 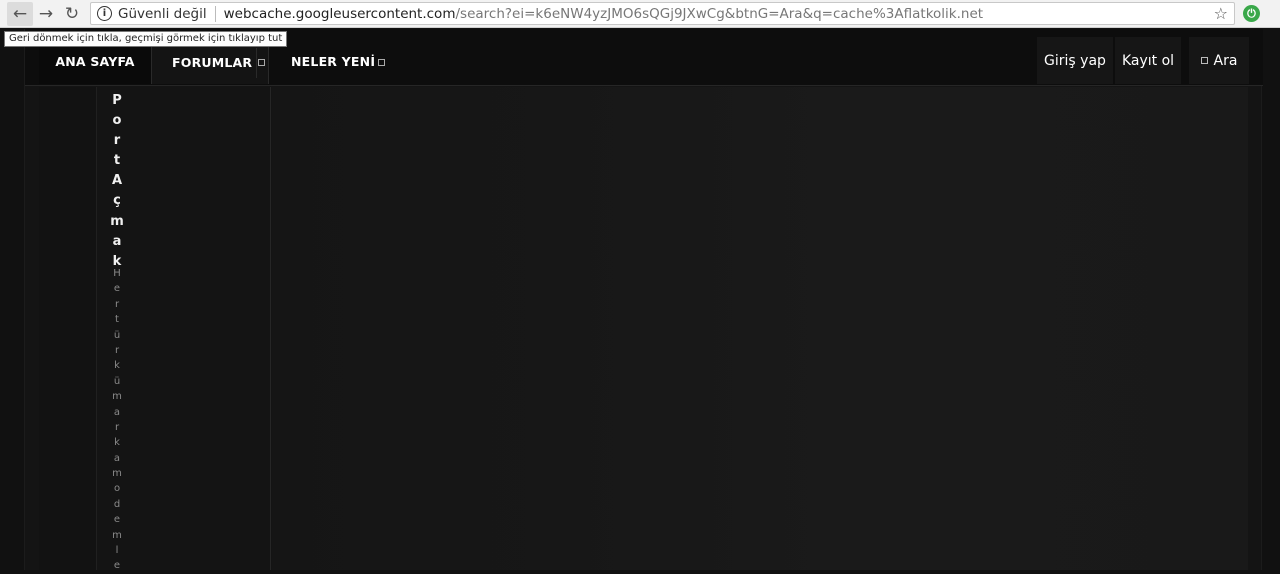 I want to click on search-icon, so click(x=1204, y=60).